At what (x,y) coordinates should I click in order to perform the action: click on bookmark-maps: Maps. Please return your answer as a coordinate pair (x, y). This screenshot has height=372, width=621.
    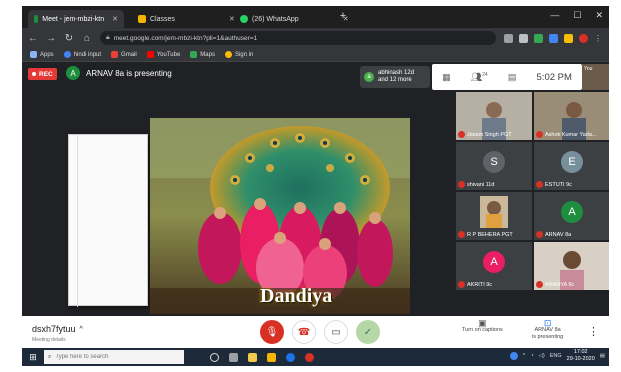
    Looking at the image, I should click on (202, 54).